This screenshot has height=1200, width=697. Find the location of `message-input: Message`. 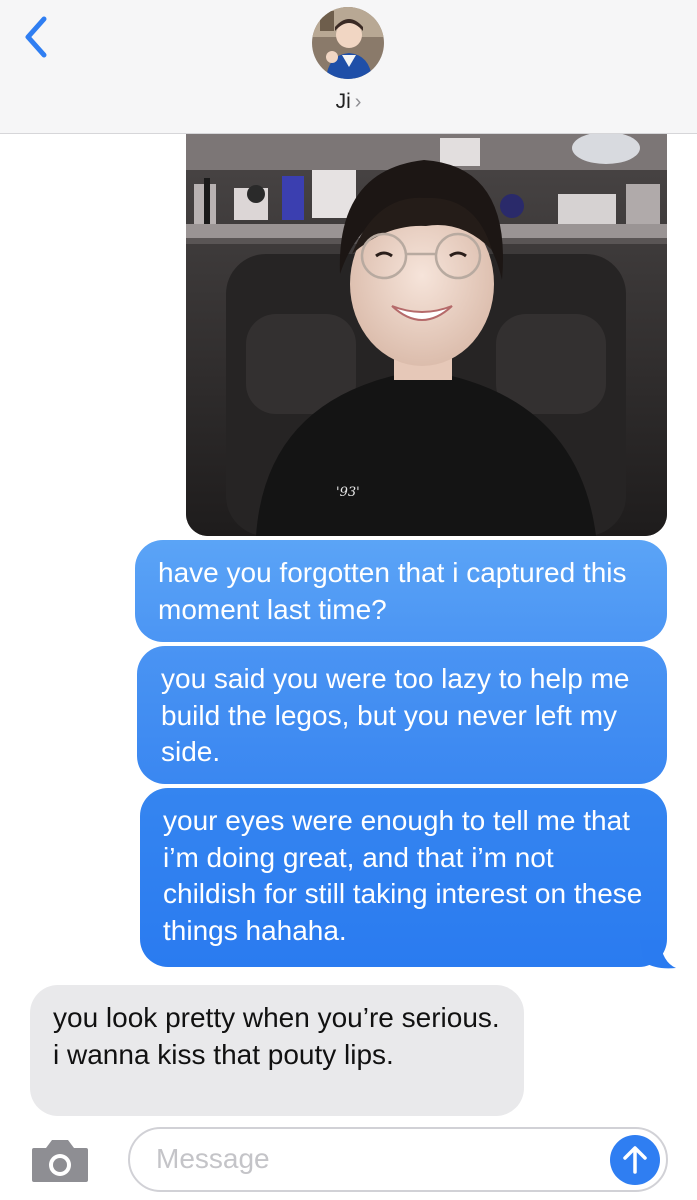

message-input: Message is located at coordinates (398, 1159).